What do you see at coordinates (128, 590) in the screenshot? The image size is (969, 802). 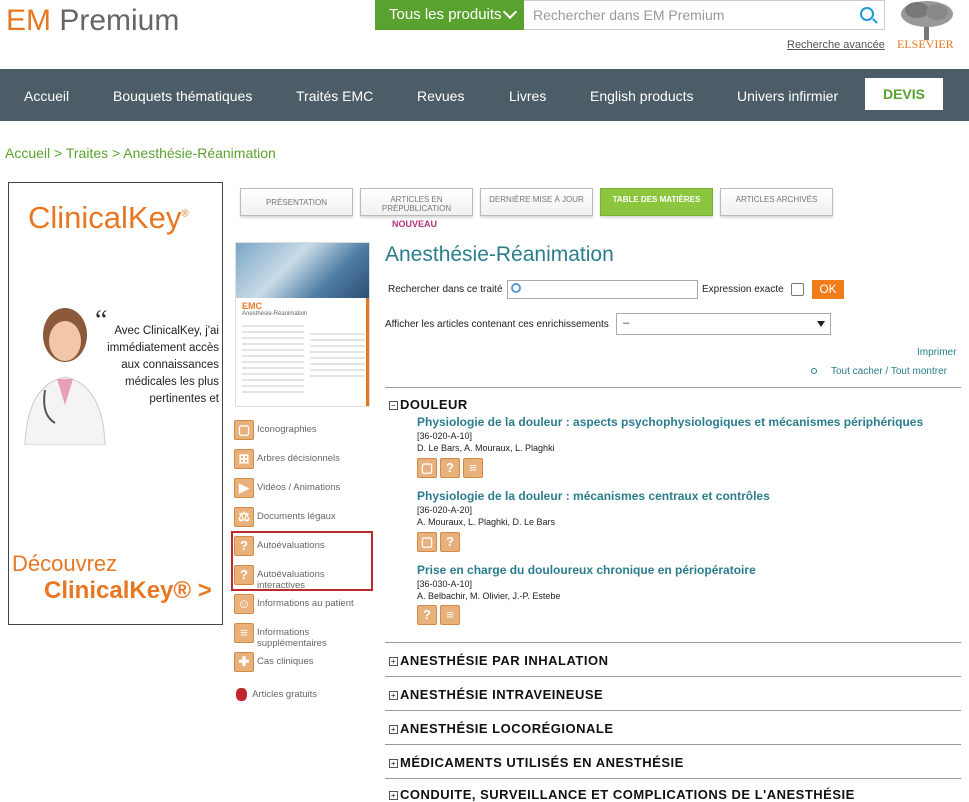 I see `ad-cta-line2: ClinicalKey® >` at bounding box center [128, 590].